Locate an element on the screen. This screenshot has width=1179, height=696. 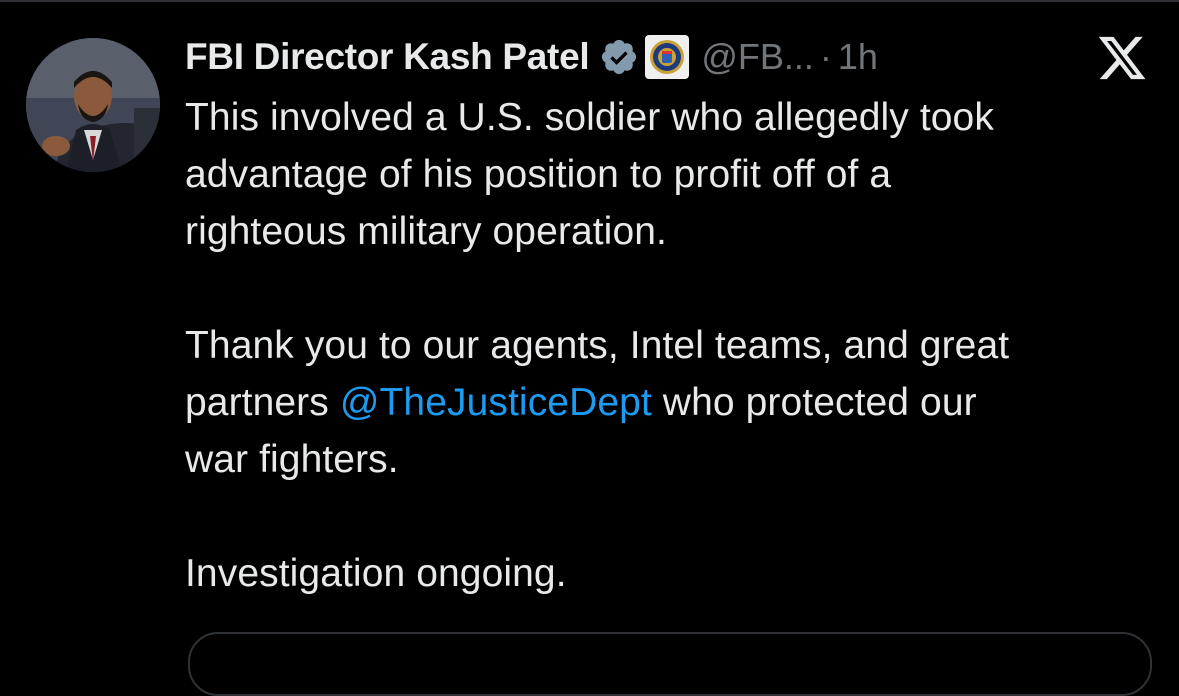
text-fragment: who protected our is located at coordinates (814, 402).